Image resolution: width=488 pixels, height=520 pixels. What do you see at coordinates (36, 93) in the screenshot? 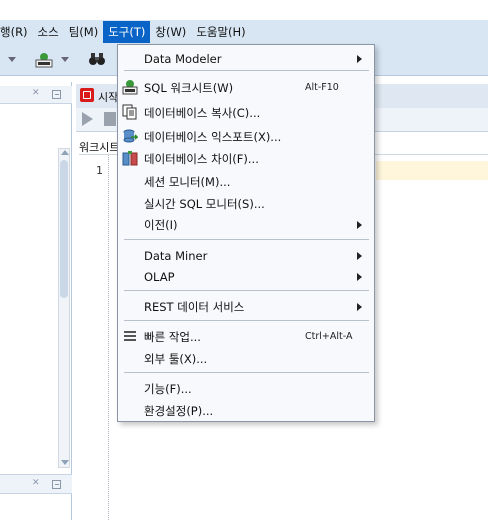
I see `panel-close-icon: ✕` at bounding box center [36, 93].